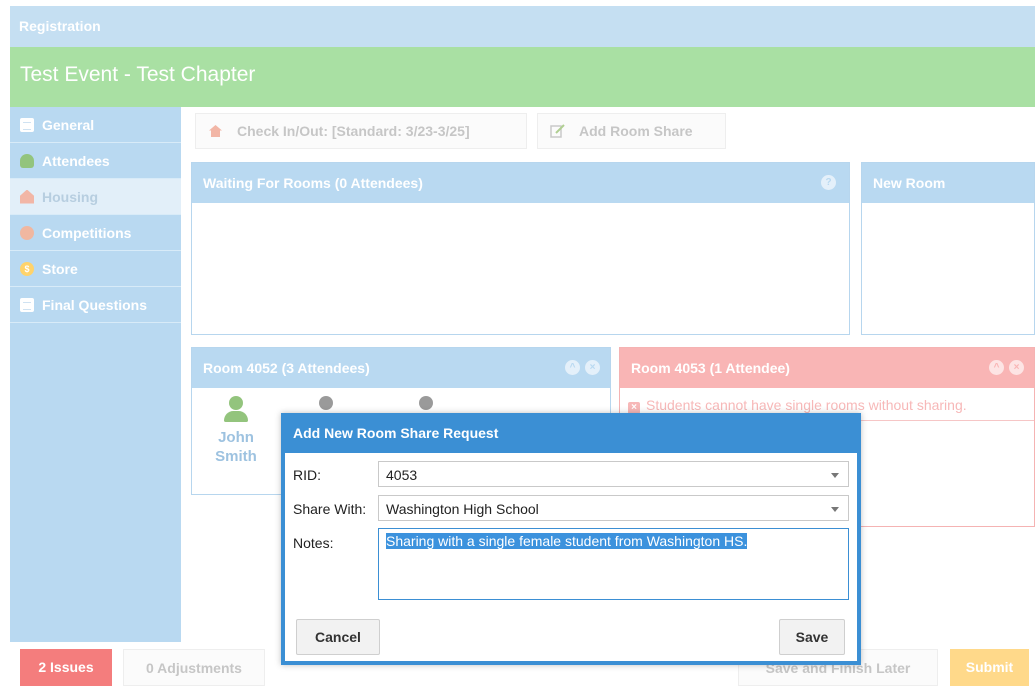 Image resolution: width=1035 pixels, height=694 pixels. I want to click on panel-header: New Room, so click(948, 183).